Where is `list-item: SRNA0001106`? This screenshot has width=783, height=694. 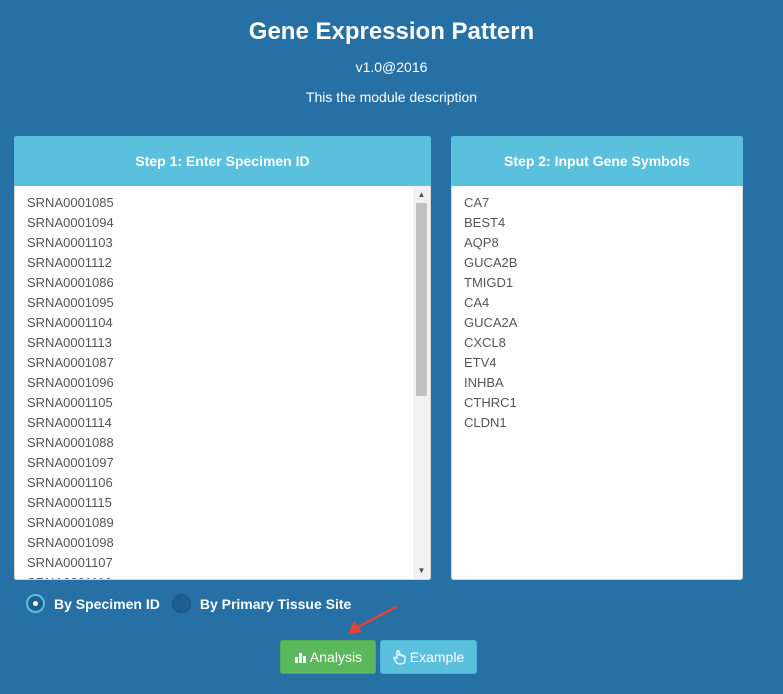
list-item: SRNA0001106 is located at coordinates (70, 482).